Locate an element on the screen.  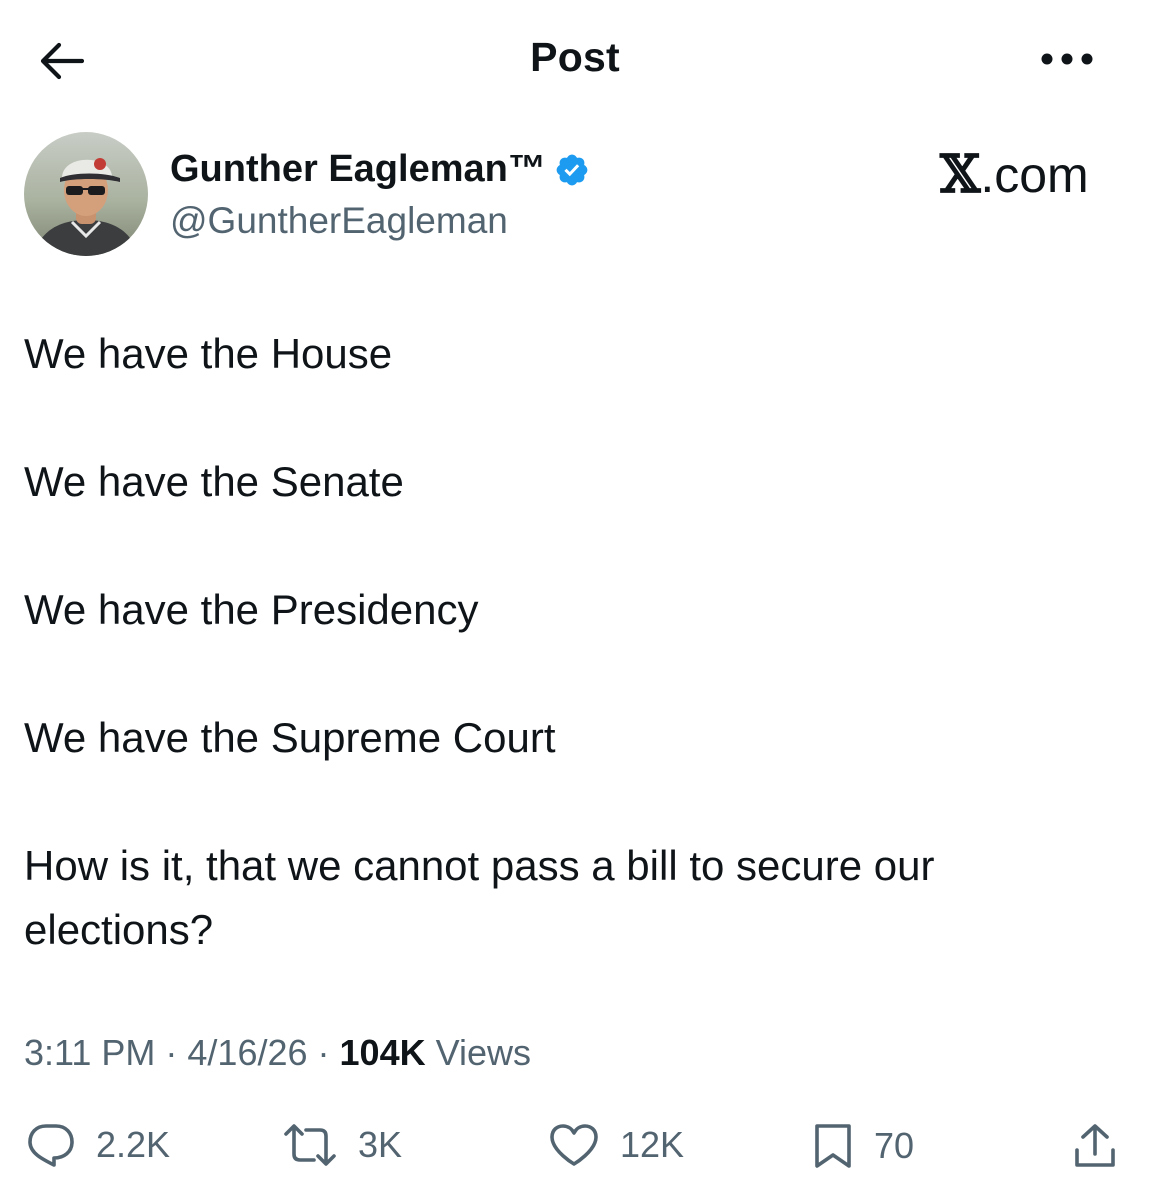
page-title: Post is located at coordinates (575, 57).